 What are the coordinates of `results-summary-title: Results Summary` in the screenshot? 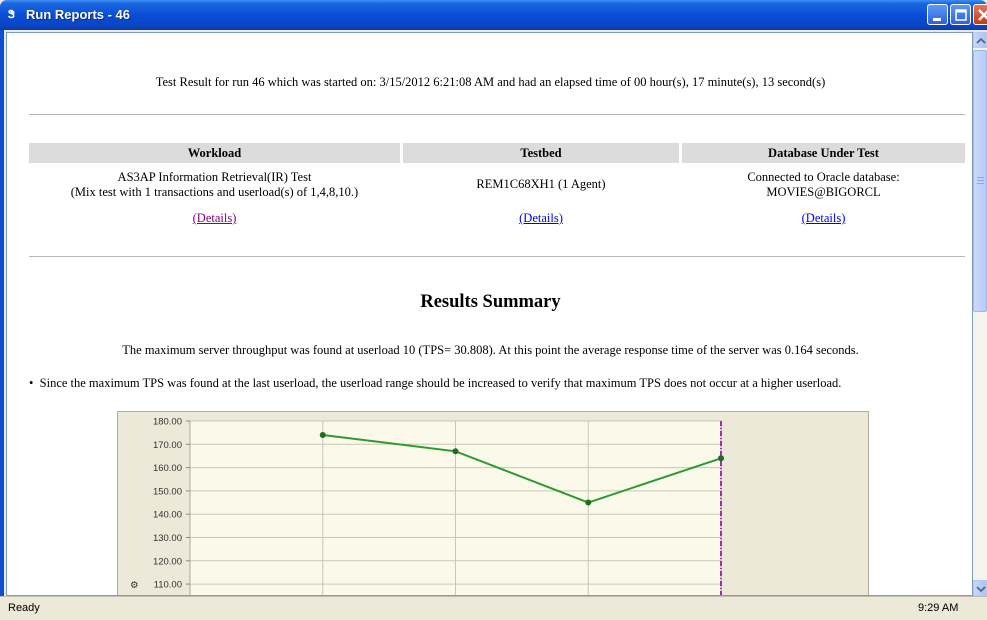 It's located at (490, 302).